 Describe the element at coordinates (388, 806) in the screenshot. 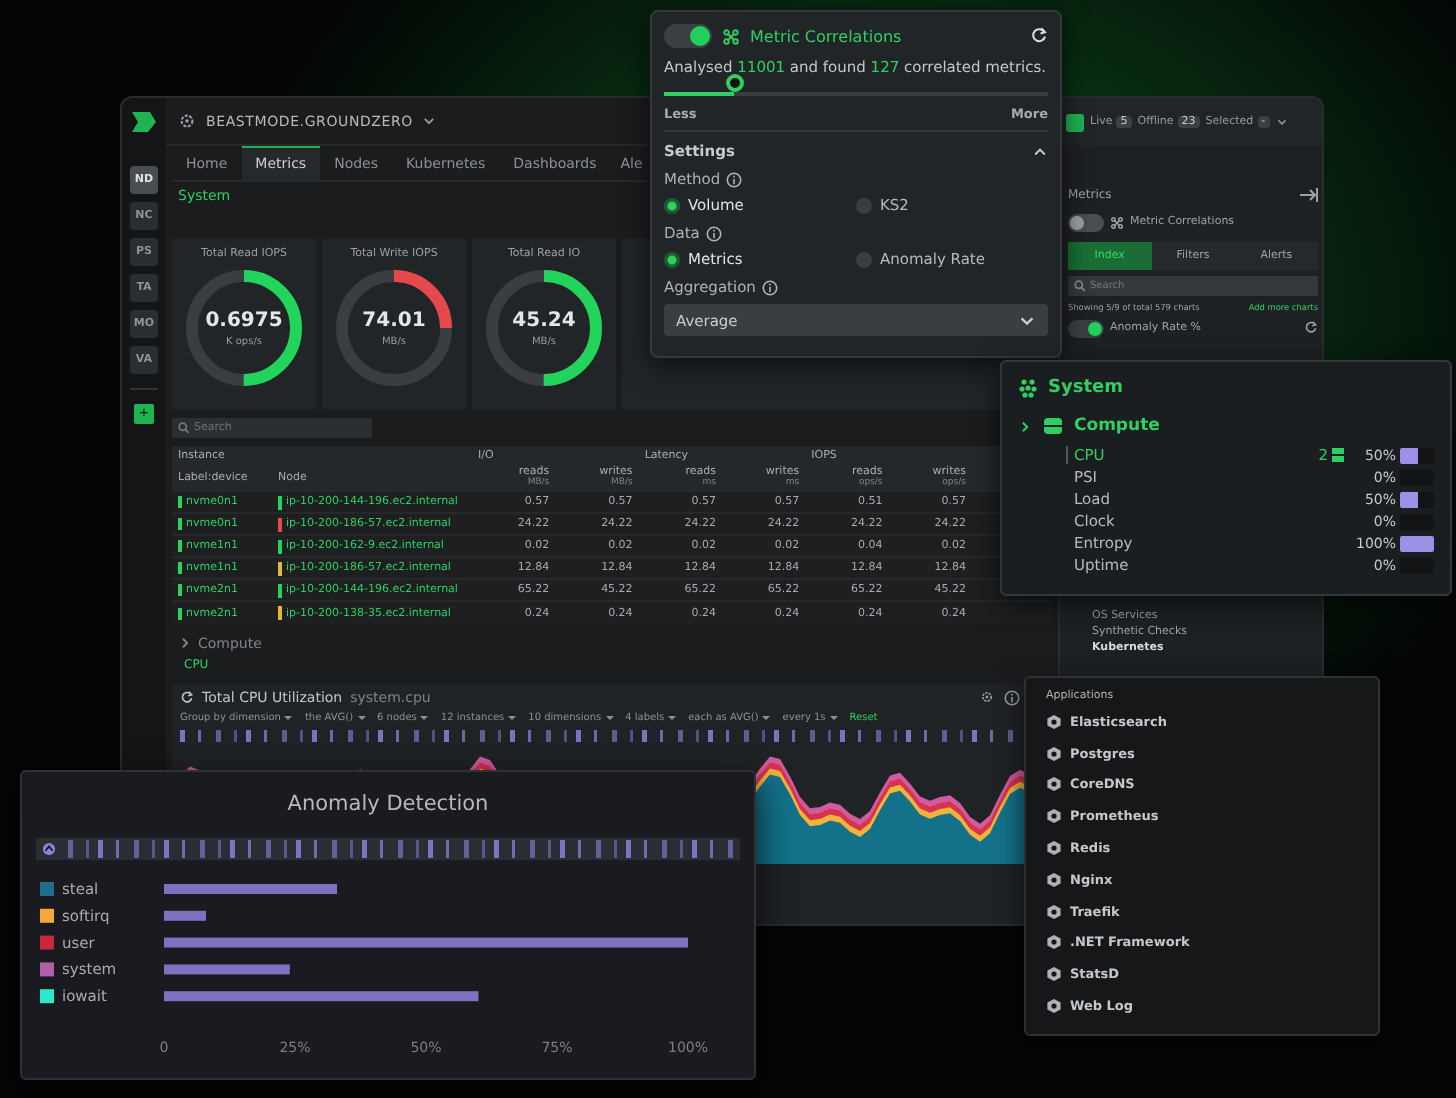

I see `panel-title: Anomaly Detection` at that location.